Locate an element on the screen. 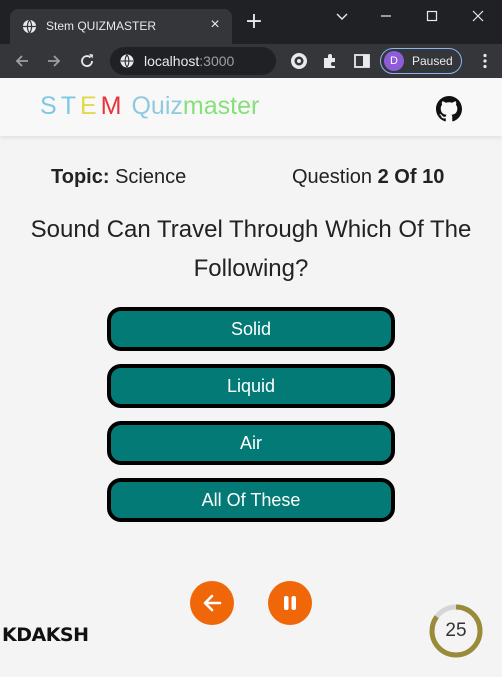 This screenshot has height=677, width=502. app-logo: STEM Quizmaster is located at coordinates (149, 106).